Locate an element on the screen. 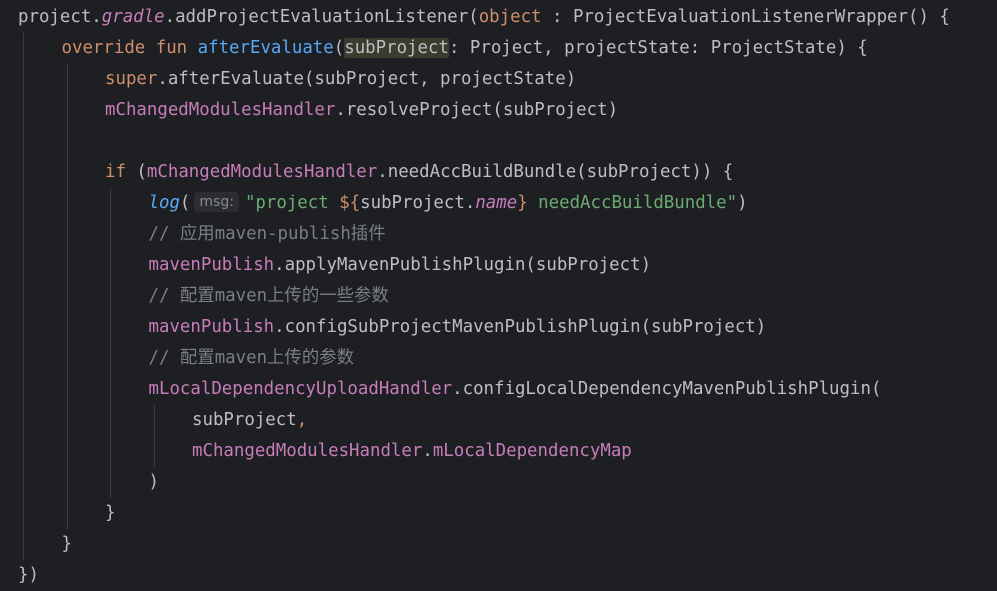 This screenshot has height=591, width=997. code-token: : ProjectEvaluationListenerWrapper() { is located at coordinates (745, 17).